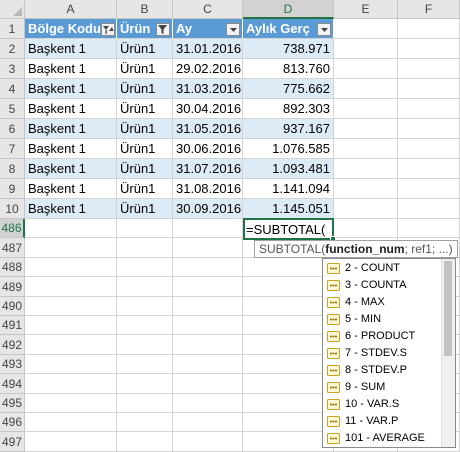 This screenshot has width=460, height=452. What do you see at coordinates (288, 69) in the screenshot?
I see `table-cell-value: 813.760` at bounding box center [288, 69].